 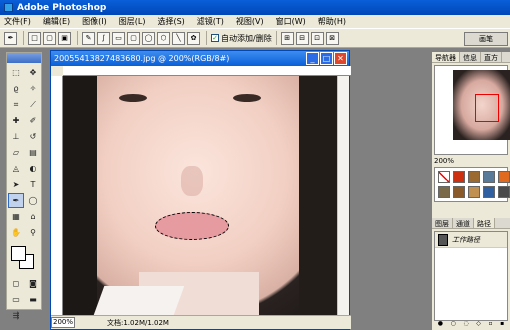 What do you see at coordinates (132, 21) in the screenshot?
I see `menu-layer: 图层(L)` at bounding box center [132, 21].